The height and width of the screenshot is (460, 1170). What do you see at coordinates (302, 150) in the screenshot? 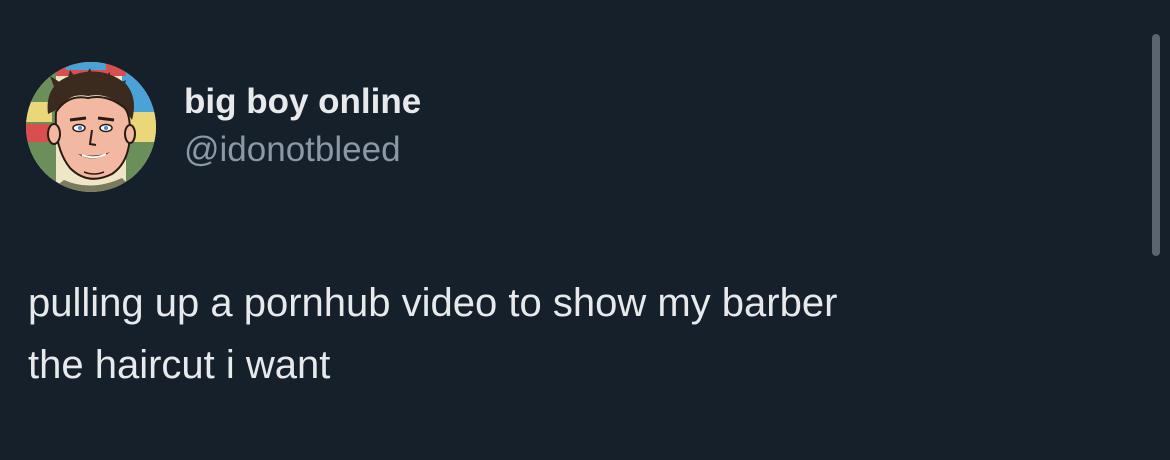
I see `author-handle: @idonotbleed` at bounding box center [302, 150].